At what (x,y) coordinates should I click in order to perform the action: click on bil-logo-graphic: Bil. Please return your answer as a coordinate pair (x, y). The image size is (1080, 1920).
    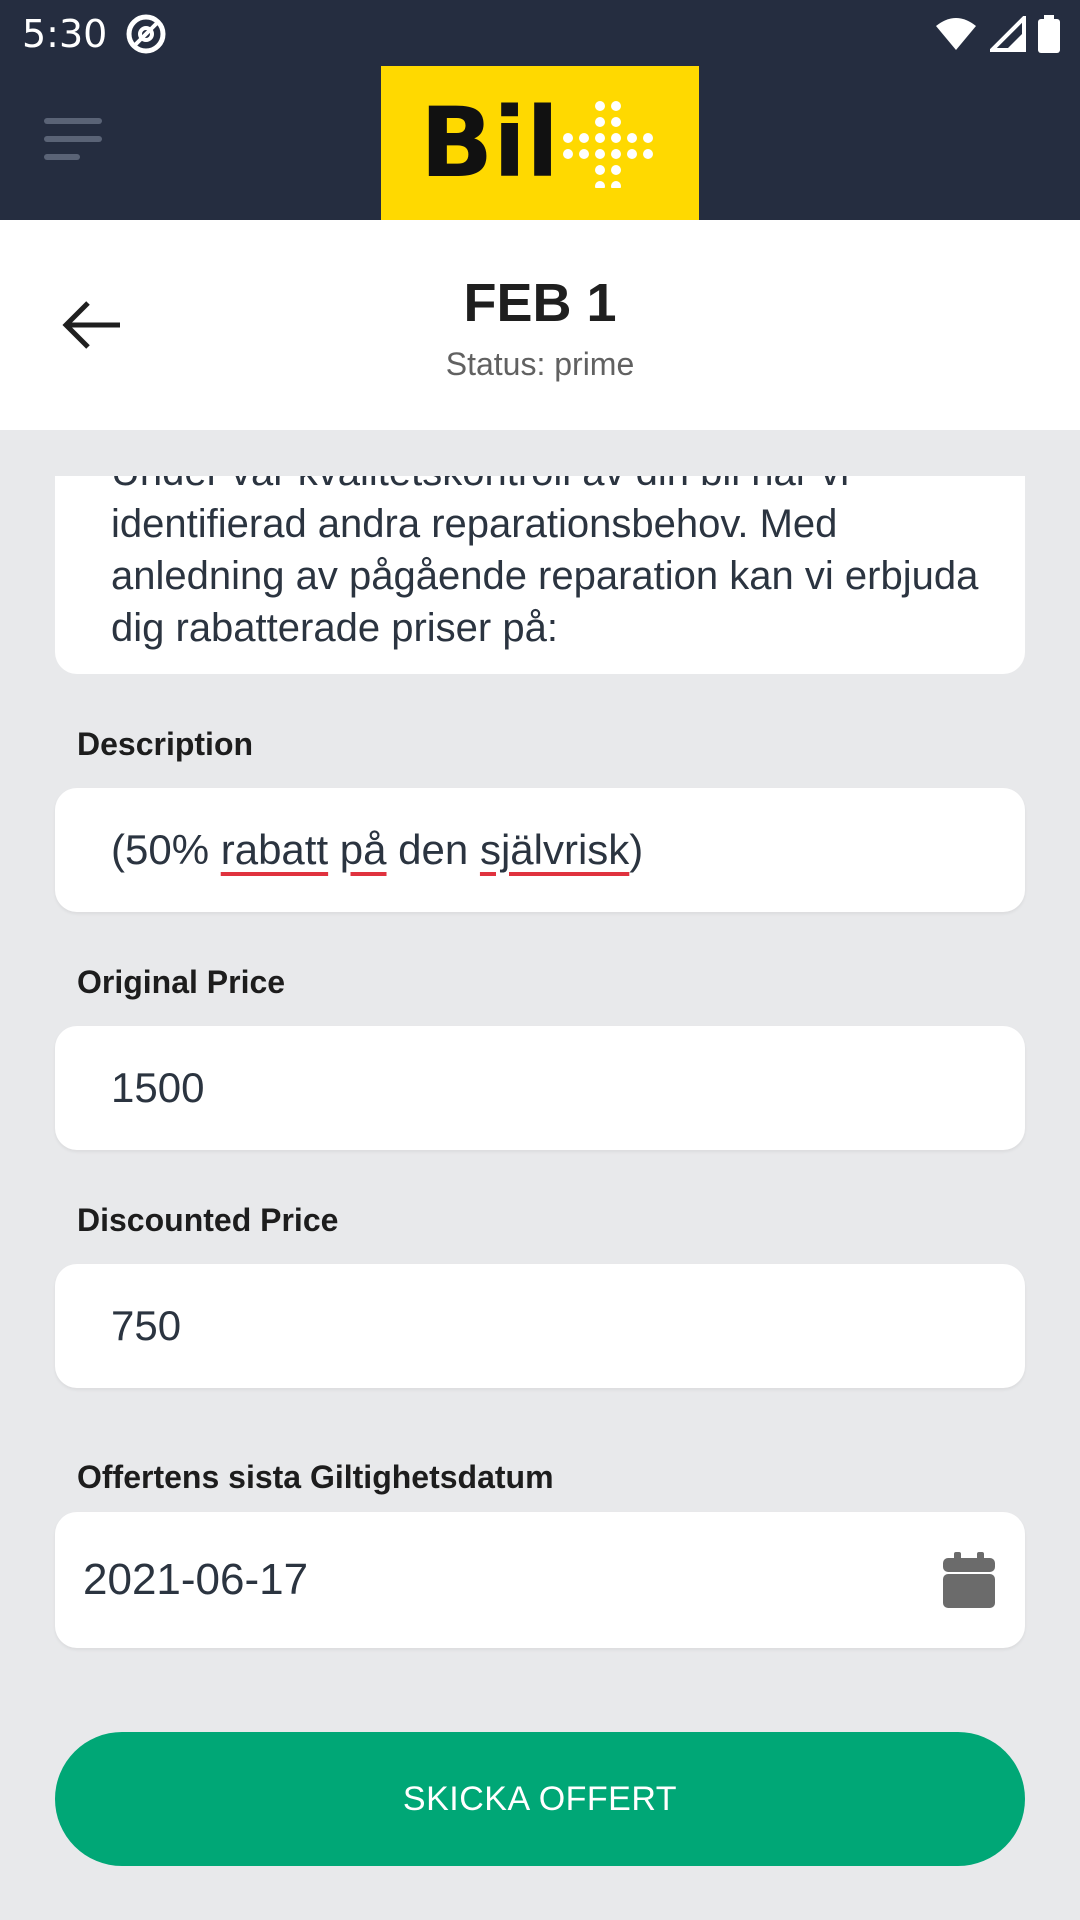
    Looking at the image, I should click on (536, 143).